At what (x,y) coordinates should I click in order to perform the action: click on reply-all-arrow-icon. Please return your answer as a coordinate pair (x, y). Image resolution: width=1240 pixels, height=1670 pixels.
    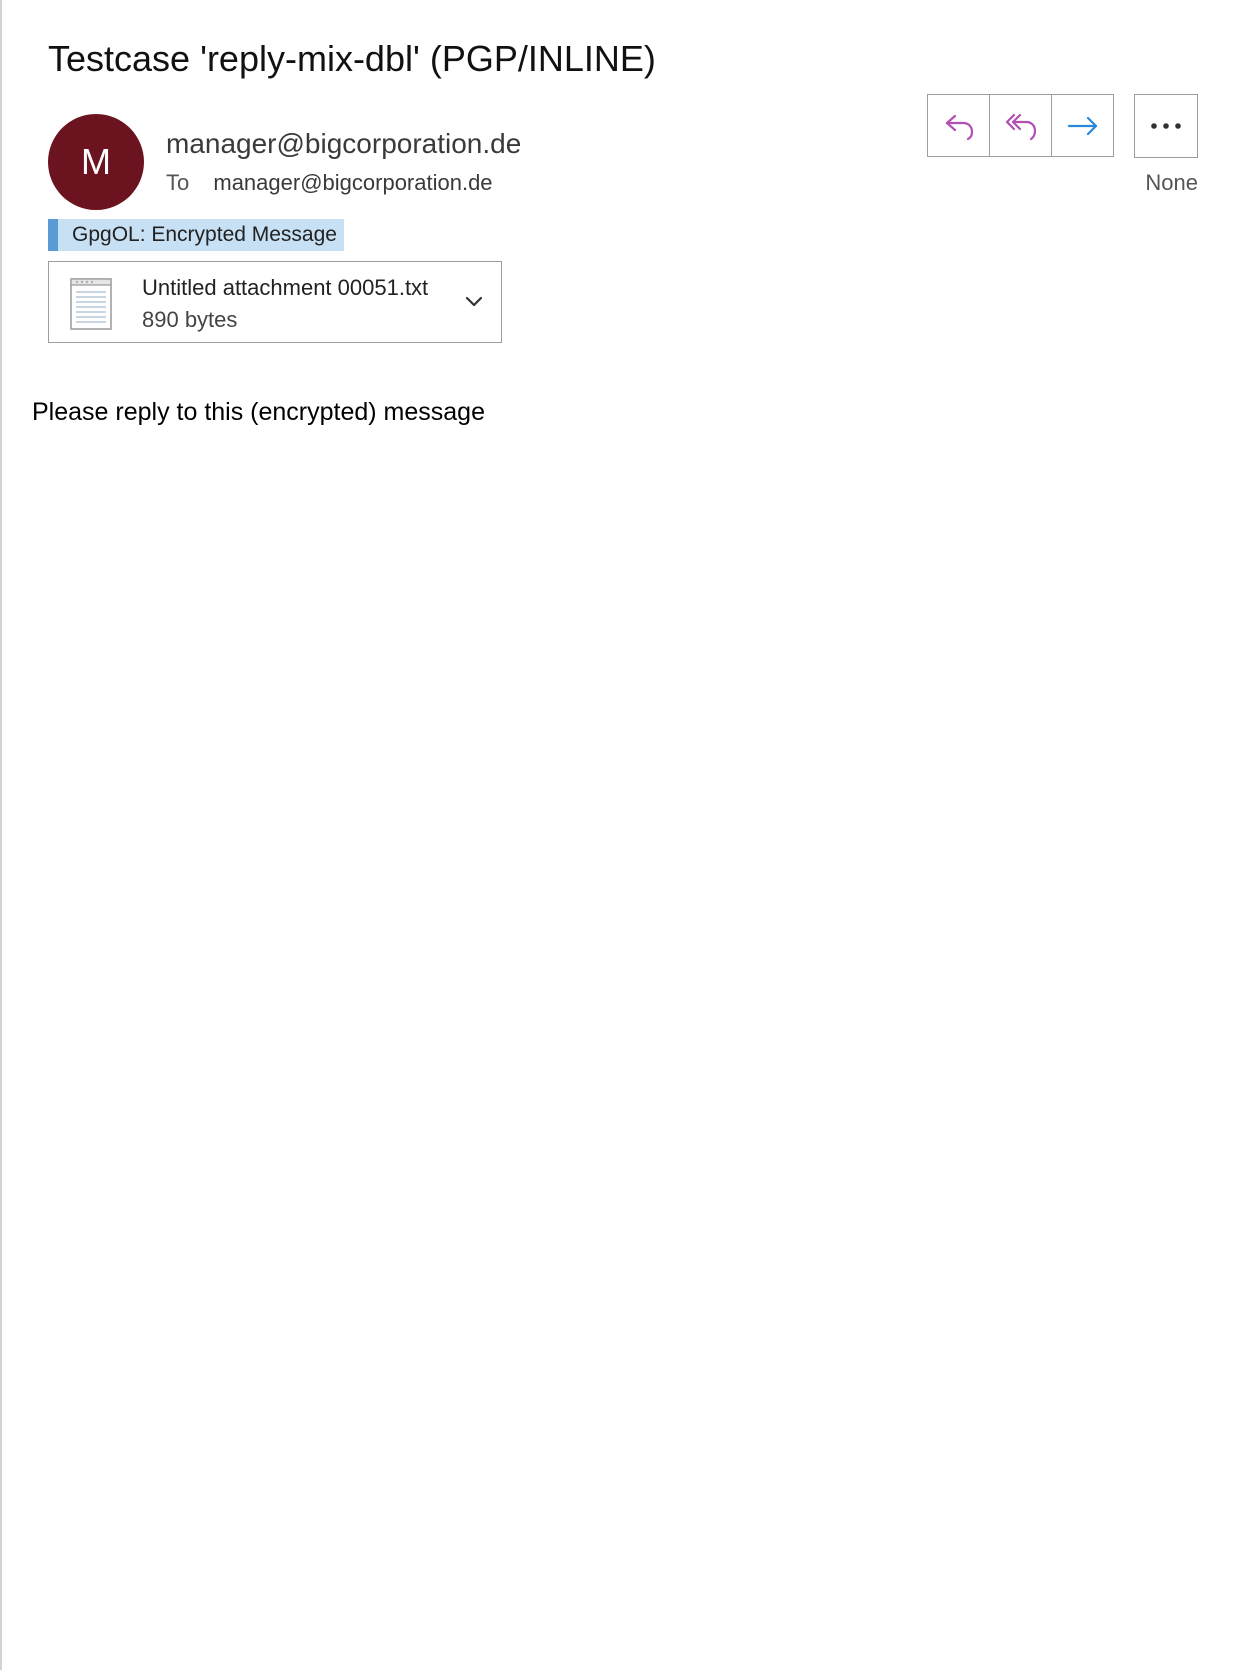
    Looking at the image, I should click on (1020, 126).